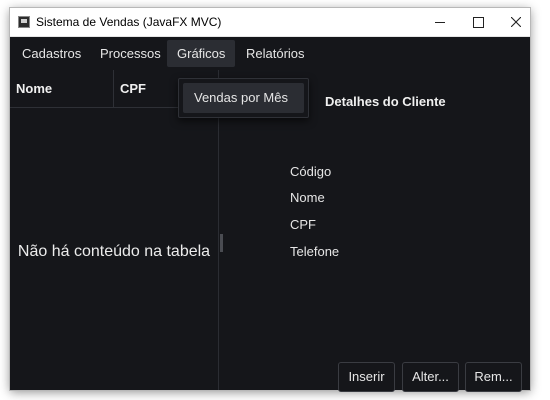 Image resolution: width=550 pixels, height=400 pixels. I want to click on minimize-icon, so click(440, 22).